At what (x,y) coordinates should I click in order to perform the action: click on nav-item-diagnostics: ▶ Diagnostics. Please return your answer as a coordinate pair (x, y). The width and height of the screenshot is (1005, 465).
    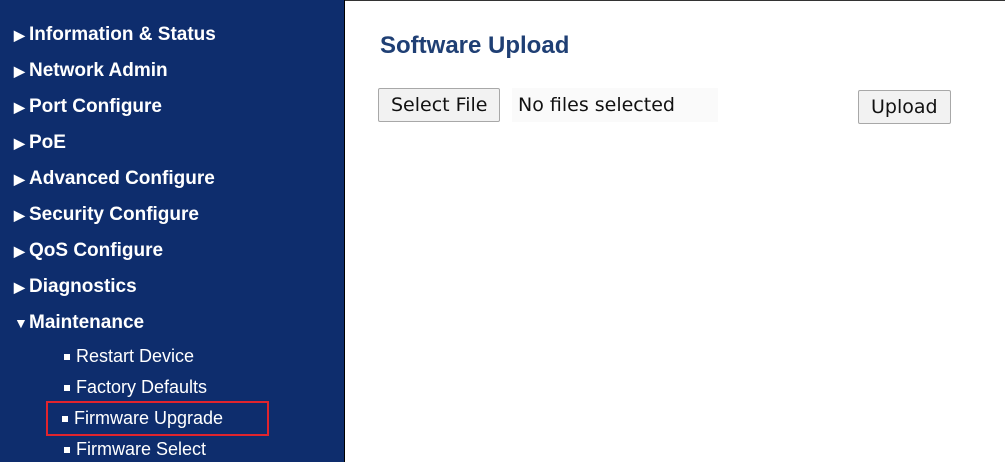
    Looking at the image, I should click on (172, 287).